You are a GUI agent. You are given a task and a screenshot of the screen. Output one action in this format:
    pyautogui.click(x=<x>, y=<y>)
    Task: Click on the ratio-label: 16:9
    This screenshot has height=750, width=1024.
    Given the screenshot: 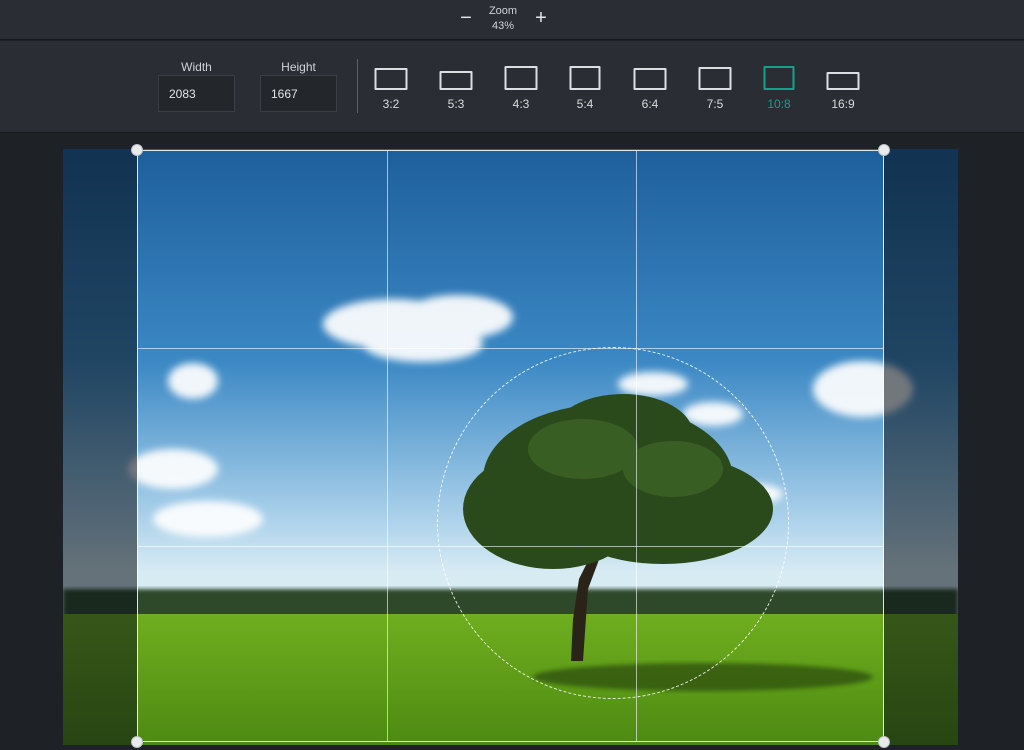 What is the action you would take?
    pyautogui.click(x=843, y=104)
    